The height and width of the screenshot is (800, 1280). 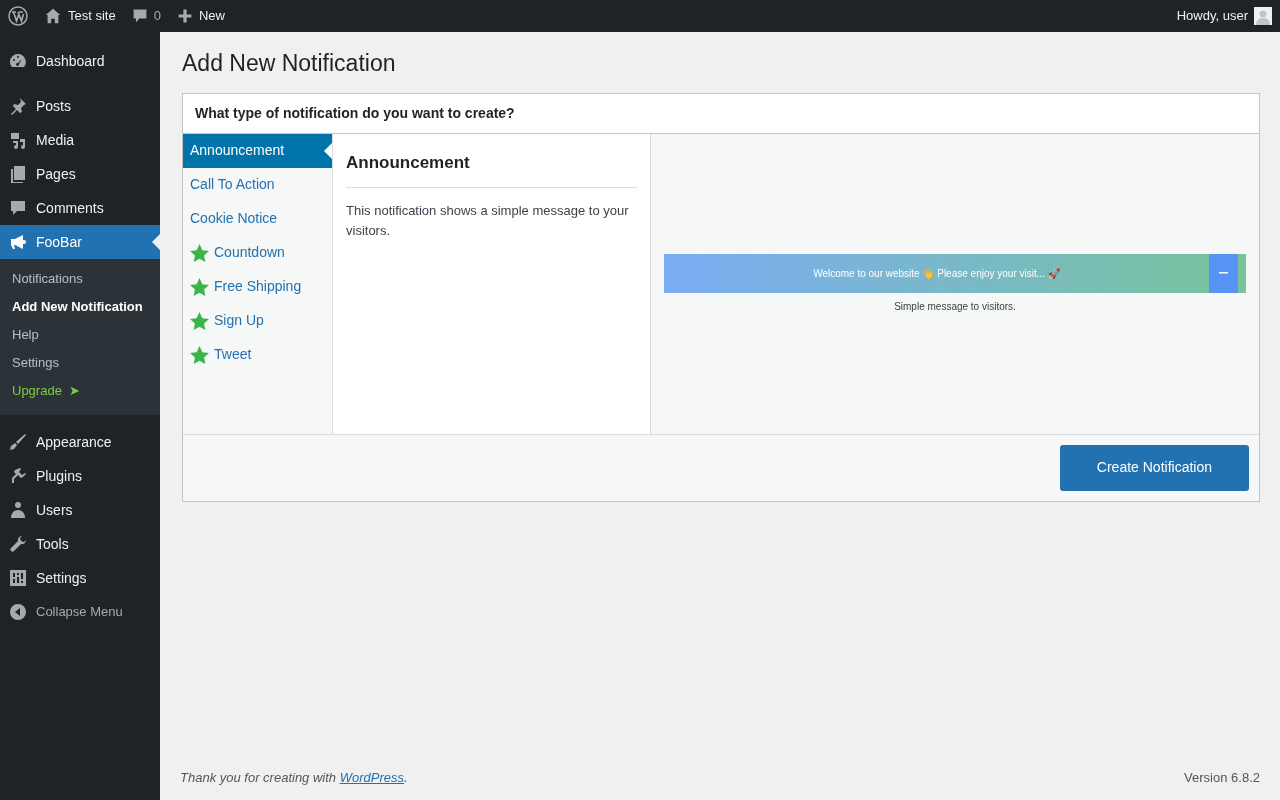 I want to click on wordpress-logo-icon, so click(x=18, y=16).